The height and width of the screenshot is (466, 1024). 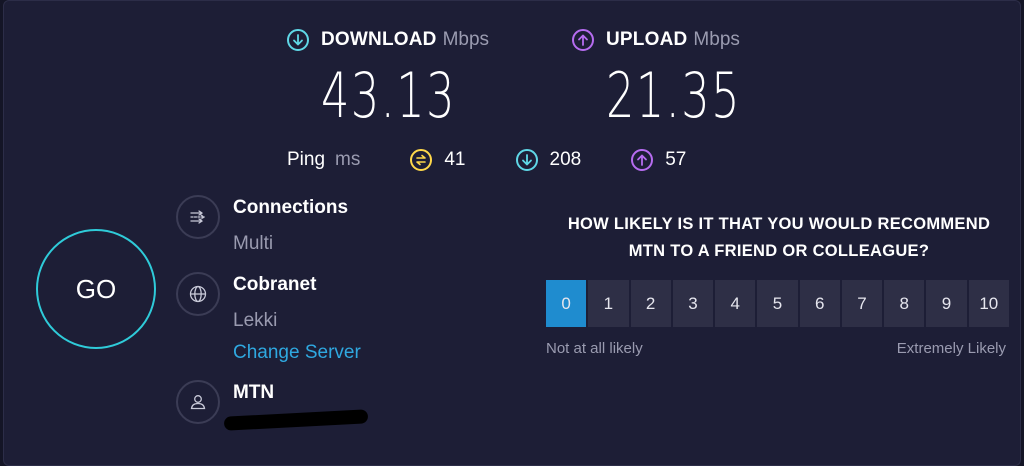 What do you see at coordinates (566, 303) in the screenshot?
I see `score-option-0: 0` at bounding box center [566, 303].